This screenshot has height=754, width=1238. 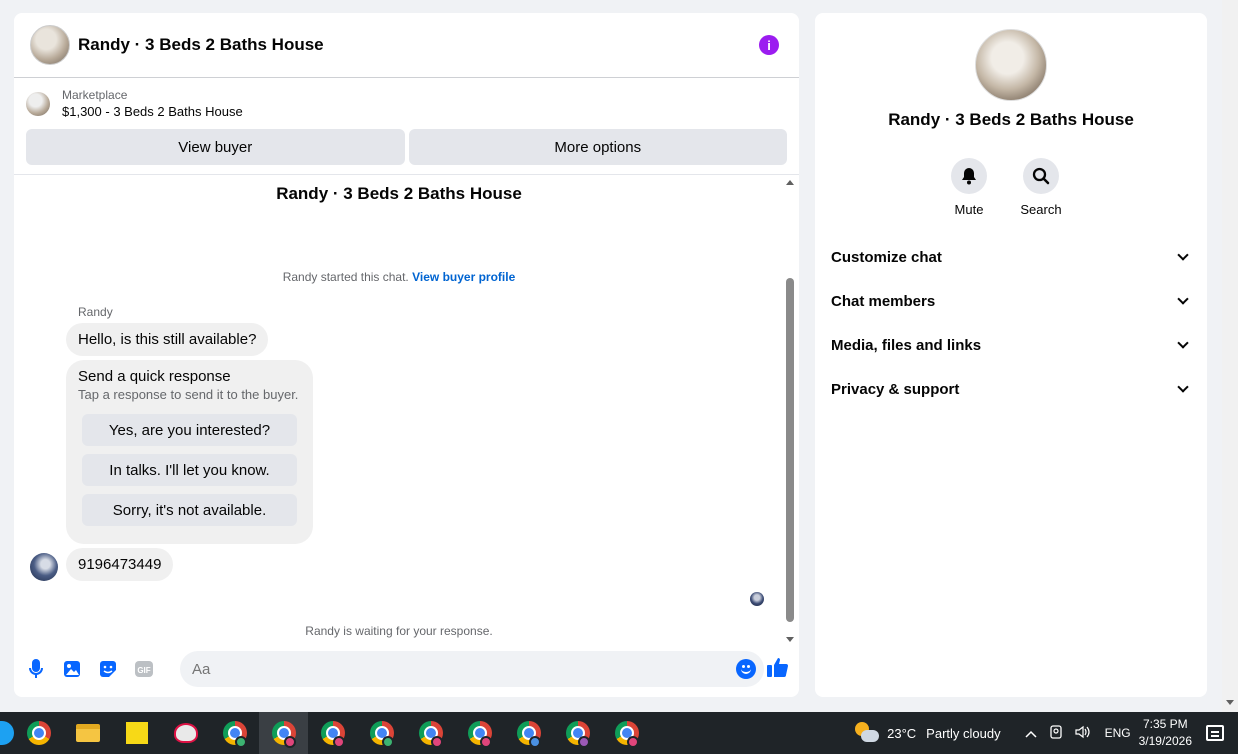 I want to click on customize-chat-item: Customize chat, so click(x=1011, y=257).